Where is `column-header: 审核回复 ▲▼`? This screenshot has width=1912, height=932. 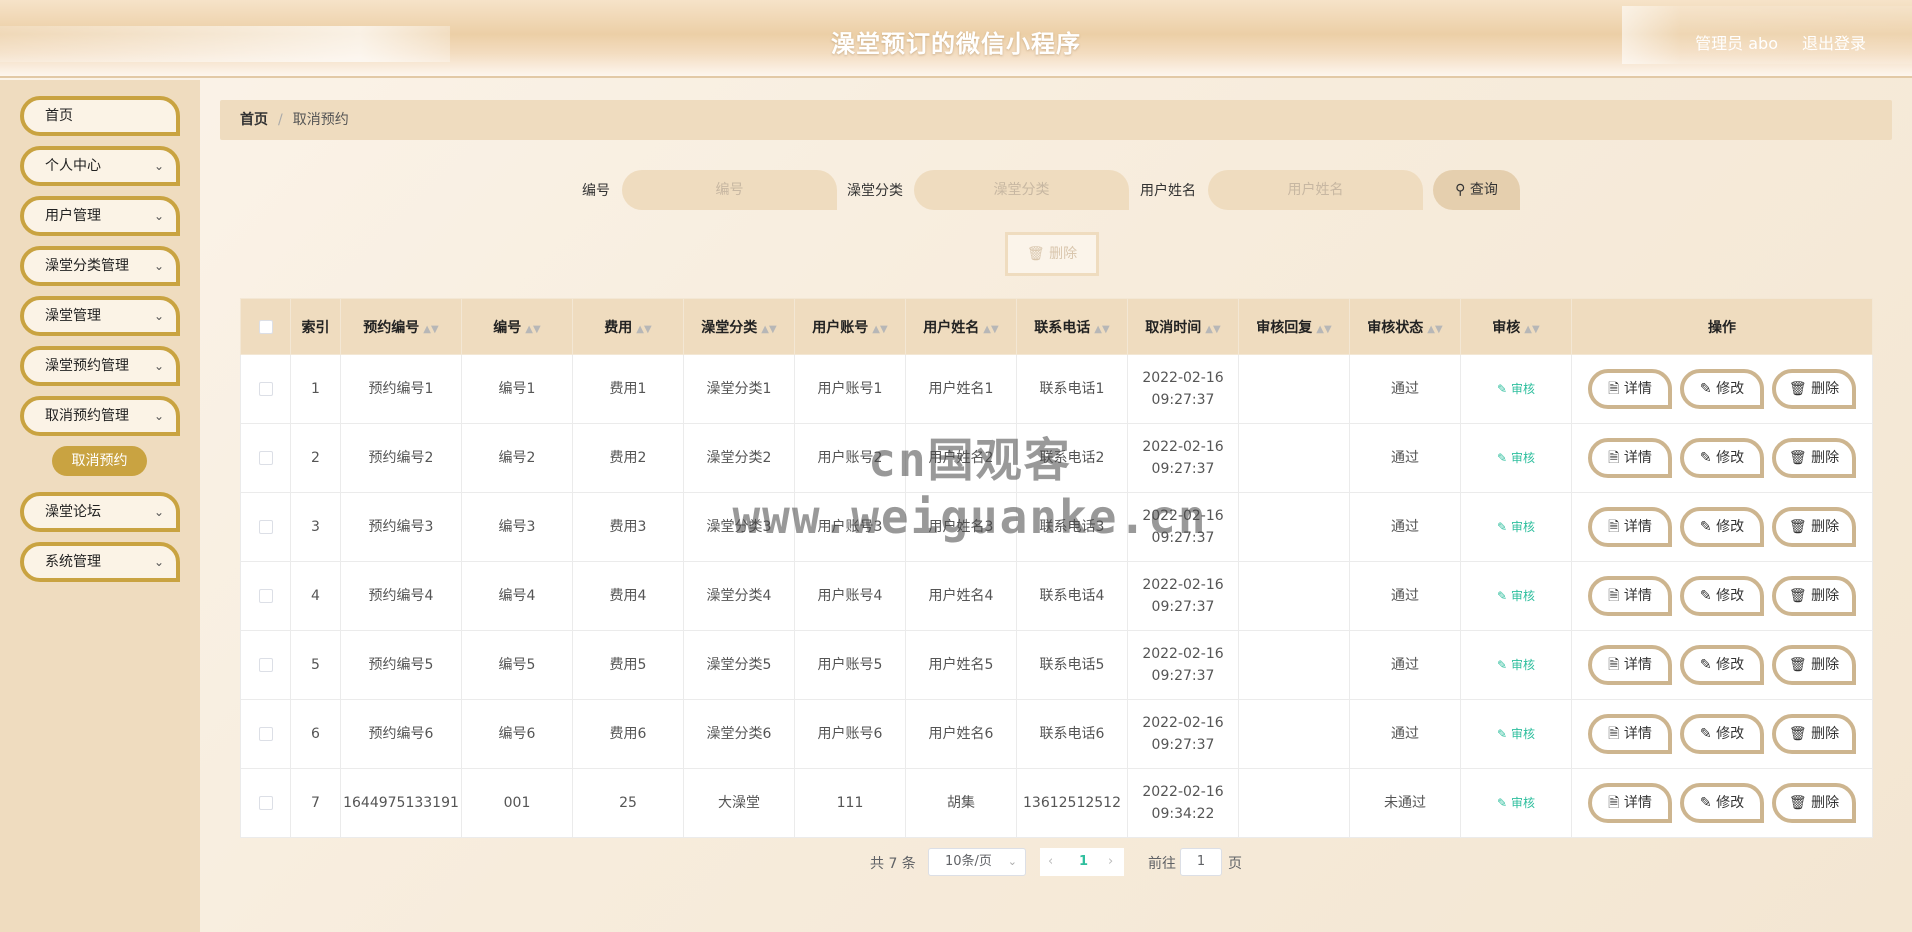
column-header: 审核回复 ▲▼ is located at coordinates (1294, 326).